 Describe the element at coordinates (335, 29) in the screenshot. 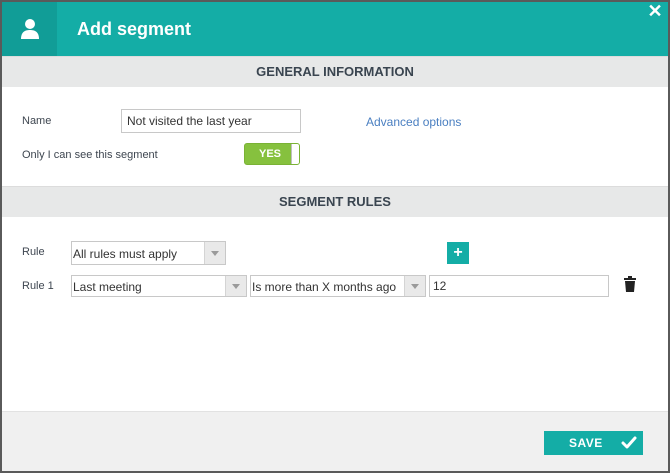

I see `dialog-header: Add segment ✕` at that location.